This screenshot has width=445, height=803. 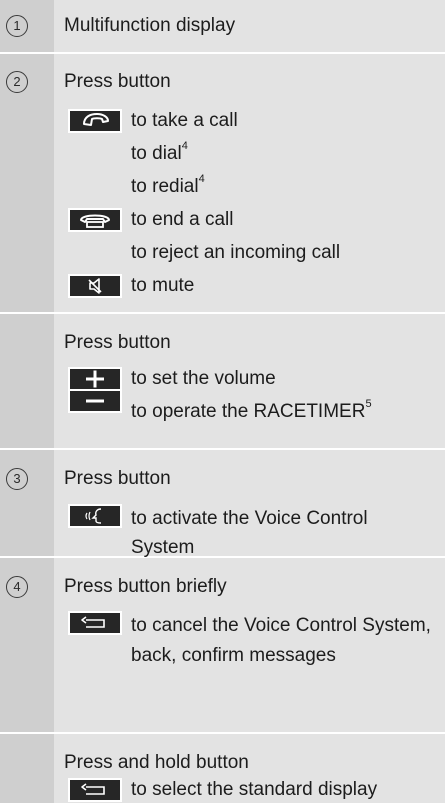 I want to click on dial-text: to dial4, so click(x=159, y=152).